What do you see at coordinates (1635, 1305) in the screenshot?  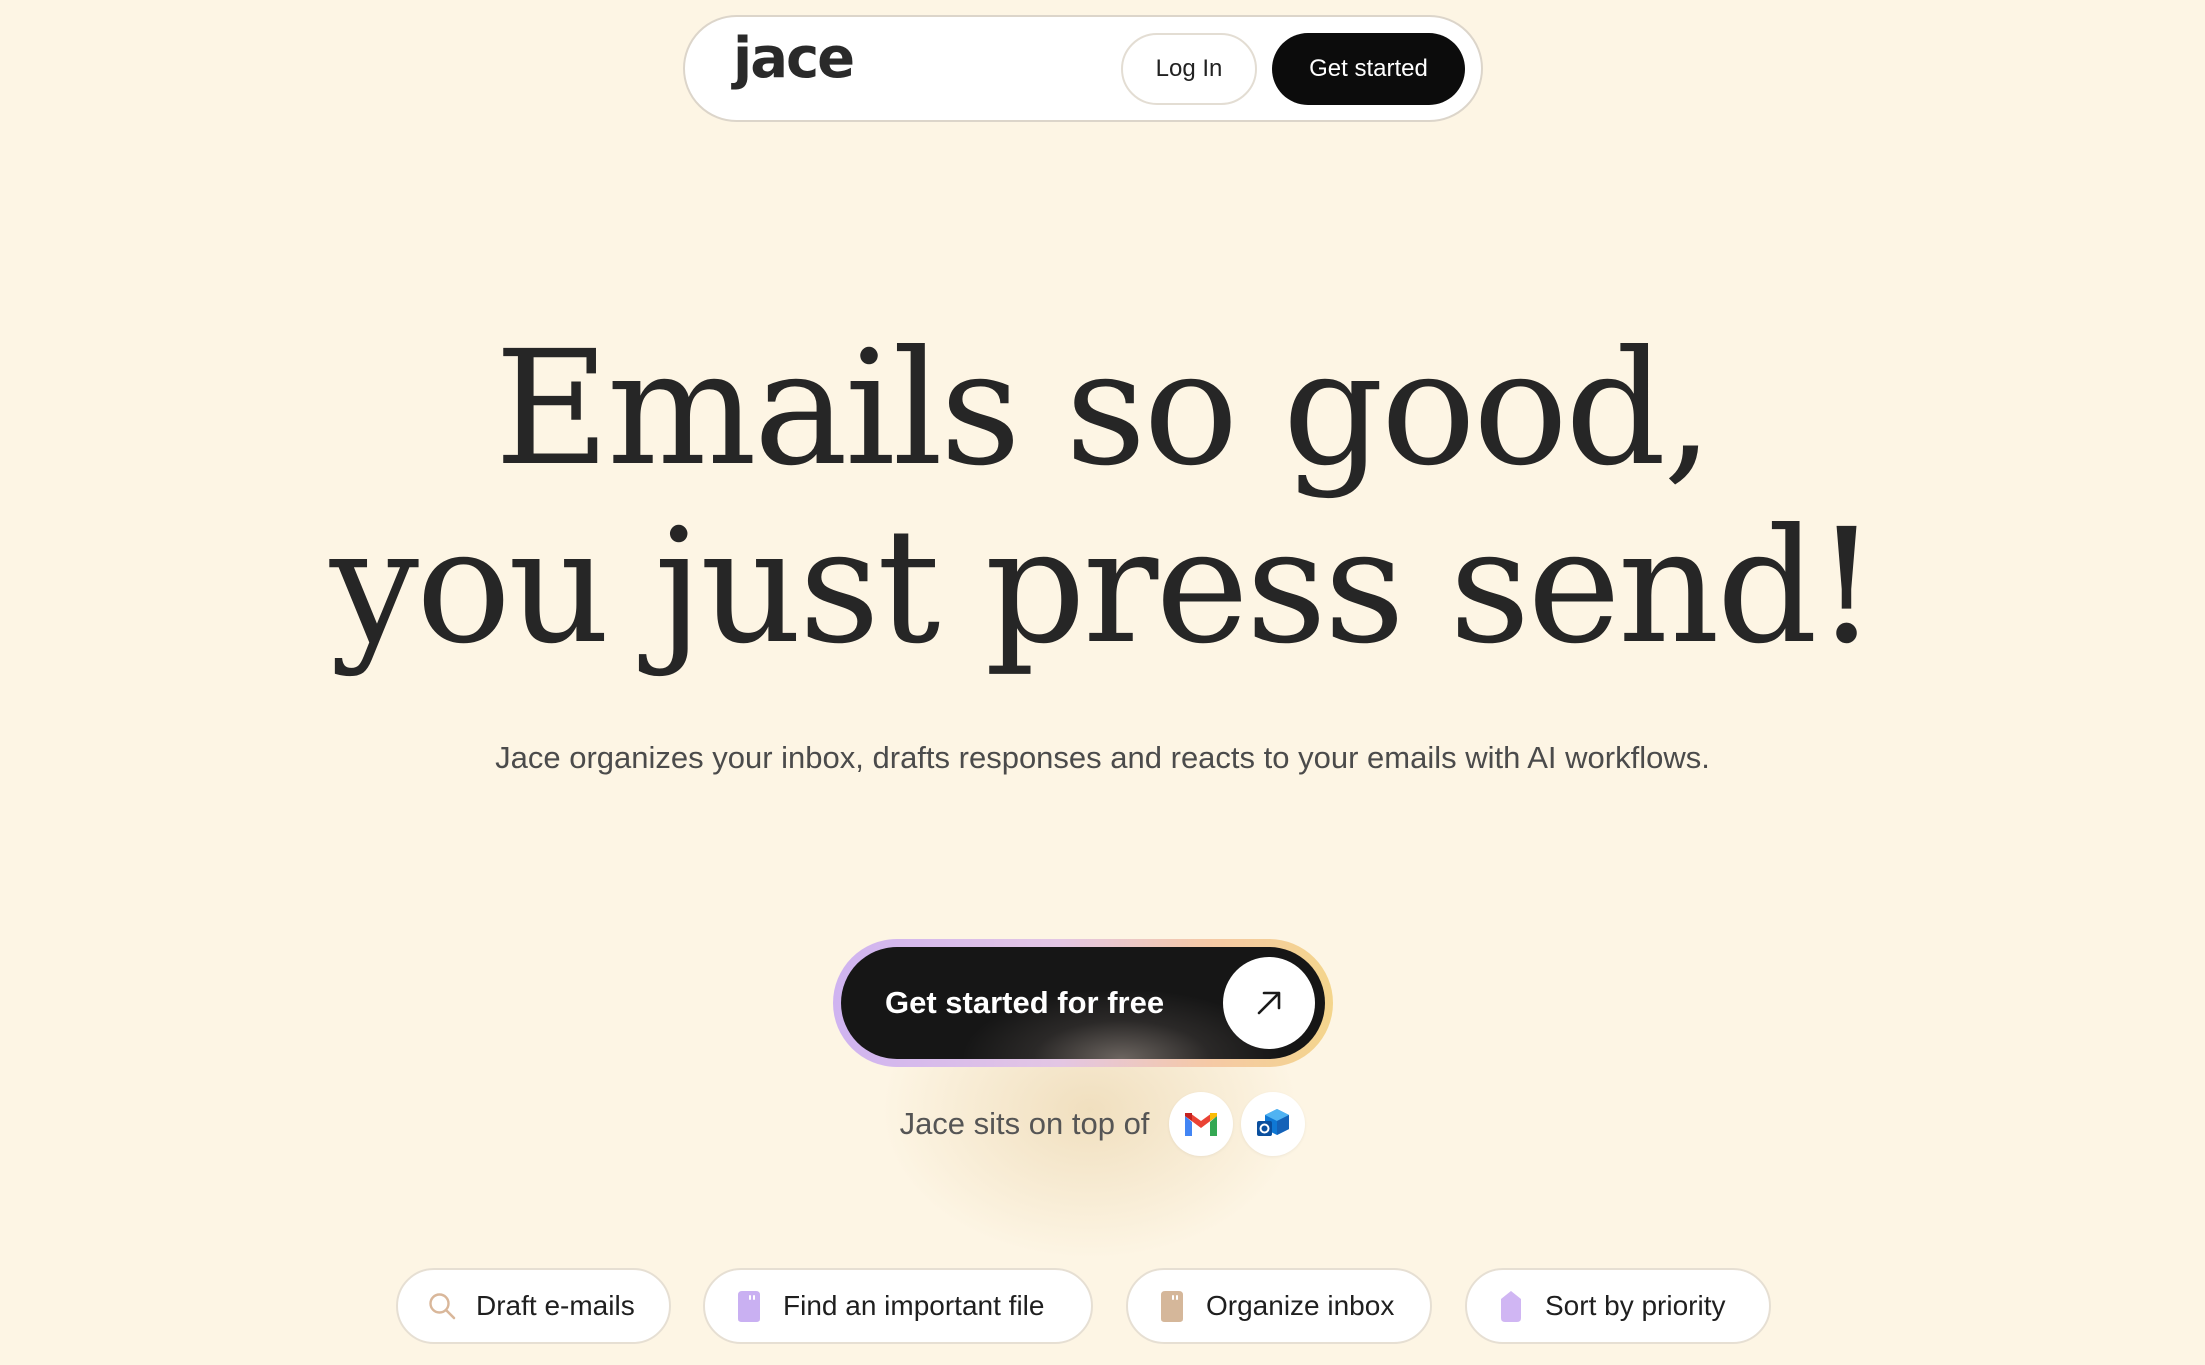 I see `chip-label: Sort by priority` at bounding box center [1635, 1305].